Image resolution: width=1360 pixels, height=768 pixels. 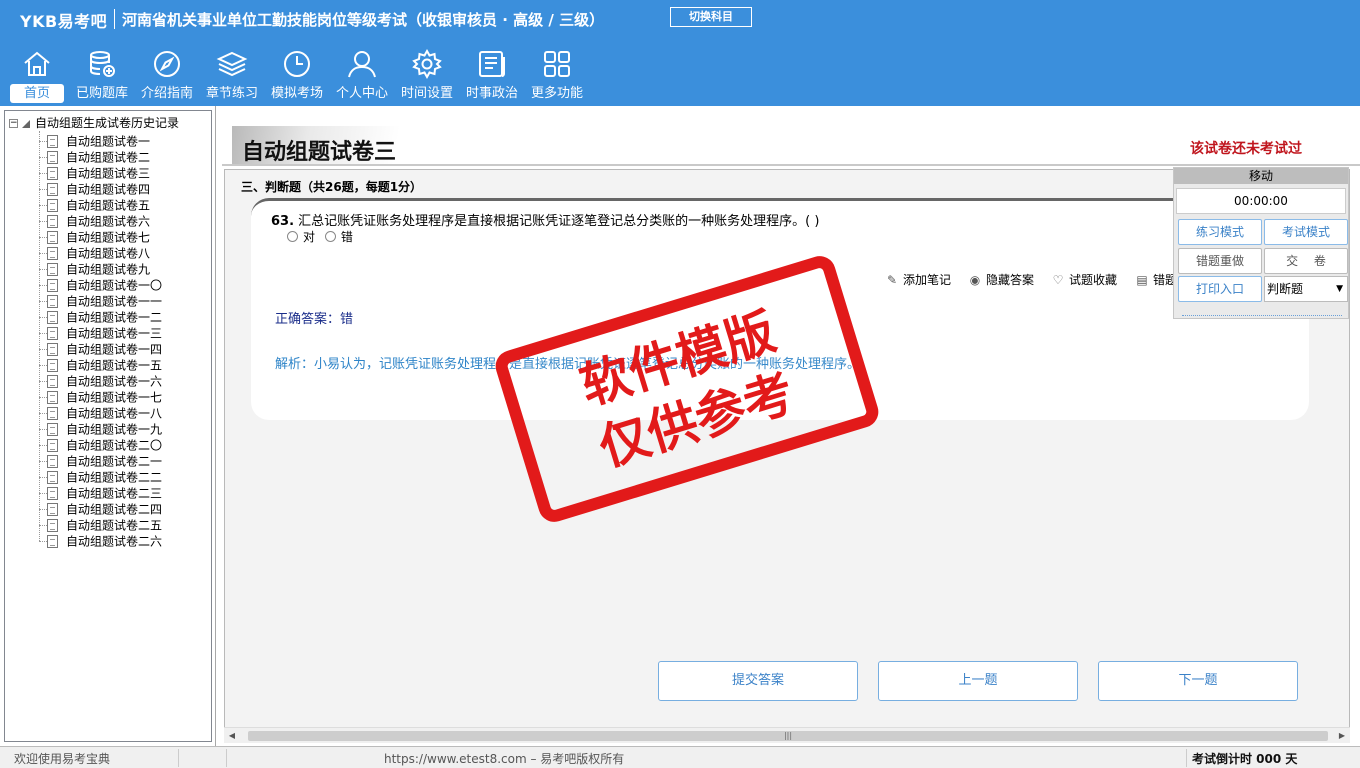 I want to click on tree-item-label: 自动组题试卷一, so click(x=108, y=141).